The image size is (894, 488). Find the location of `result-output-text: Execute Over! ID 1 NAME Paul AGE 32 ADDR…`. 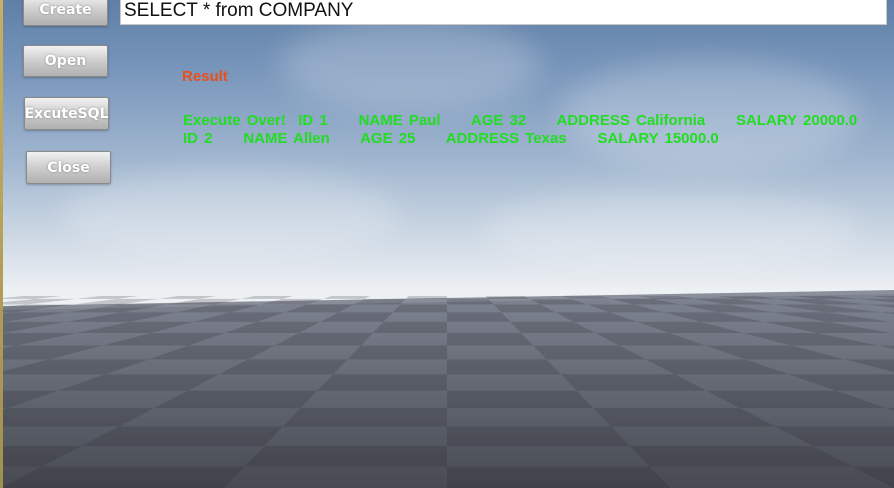

result-output-text: Execute Over! ID 1 NAME Paul AGE 32 ADDR… is located at coordinates (536, 129).